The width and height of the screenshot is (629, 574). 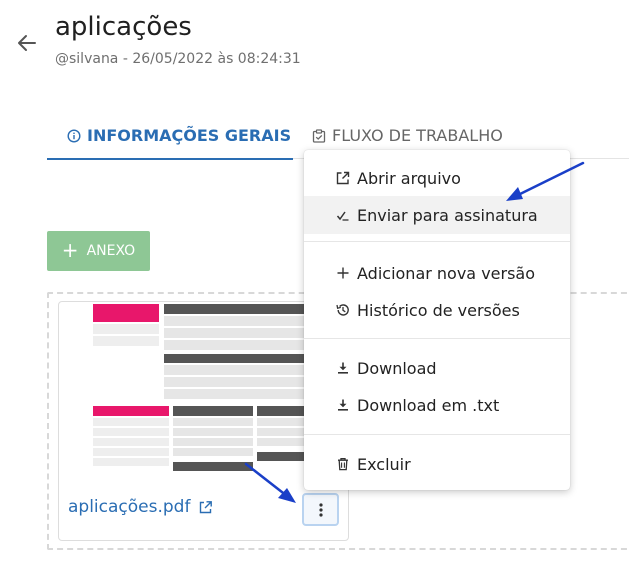 I want to click on trash-icon, so click(x=343, y=464).